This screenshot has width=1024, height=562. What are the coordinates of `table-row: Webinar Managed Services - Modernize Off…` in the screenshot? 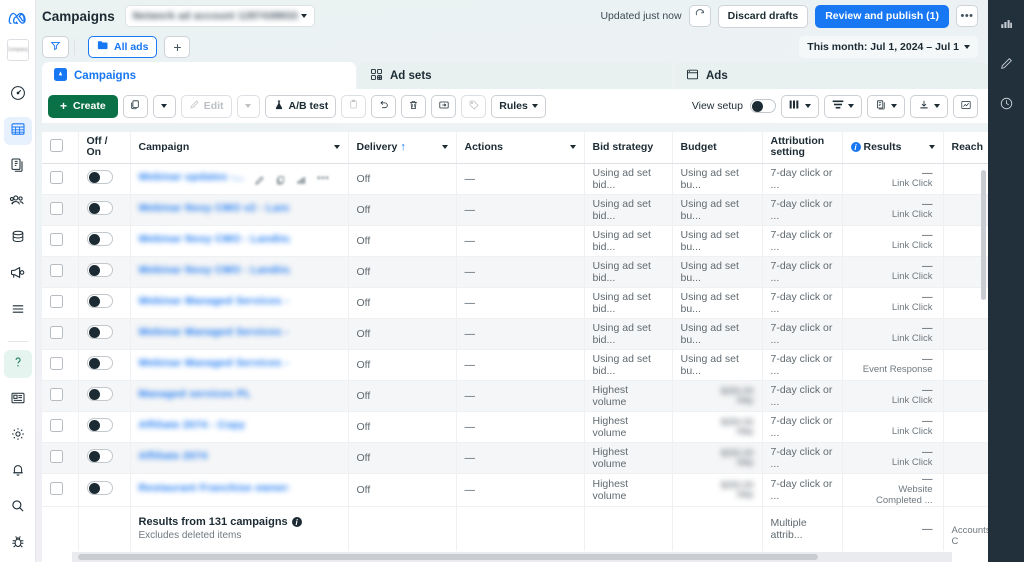 It's located at (515, 365).